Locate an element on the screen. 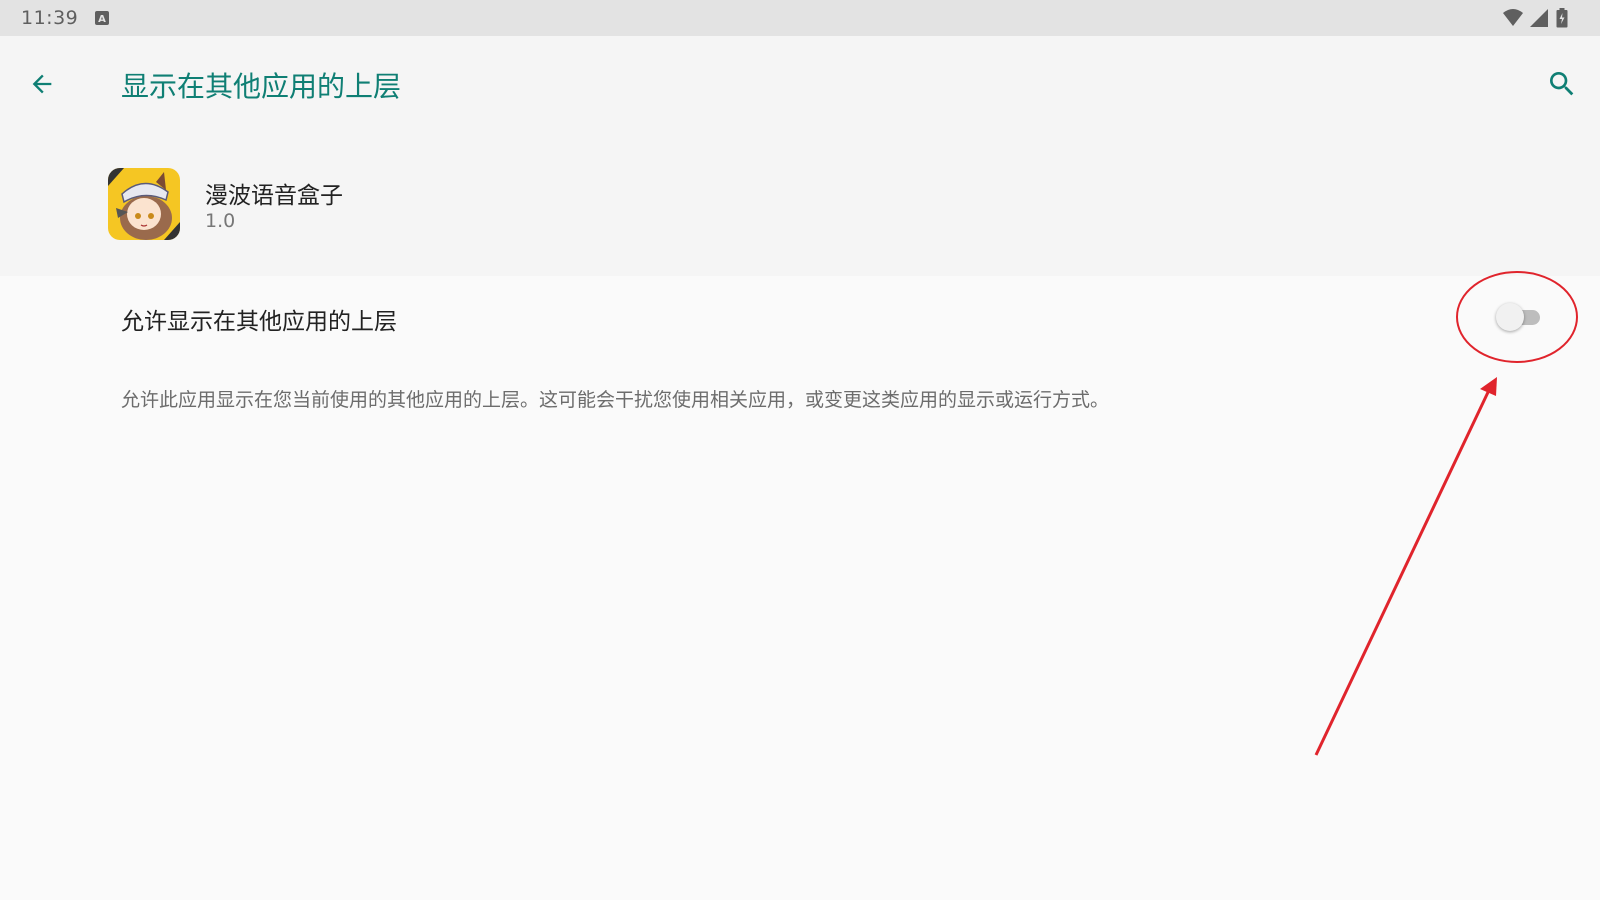 Image resolution: width=1600 pixels, height=900 pixels. annotation-arrowhead is located at coordinates (1488, 386).